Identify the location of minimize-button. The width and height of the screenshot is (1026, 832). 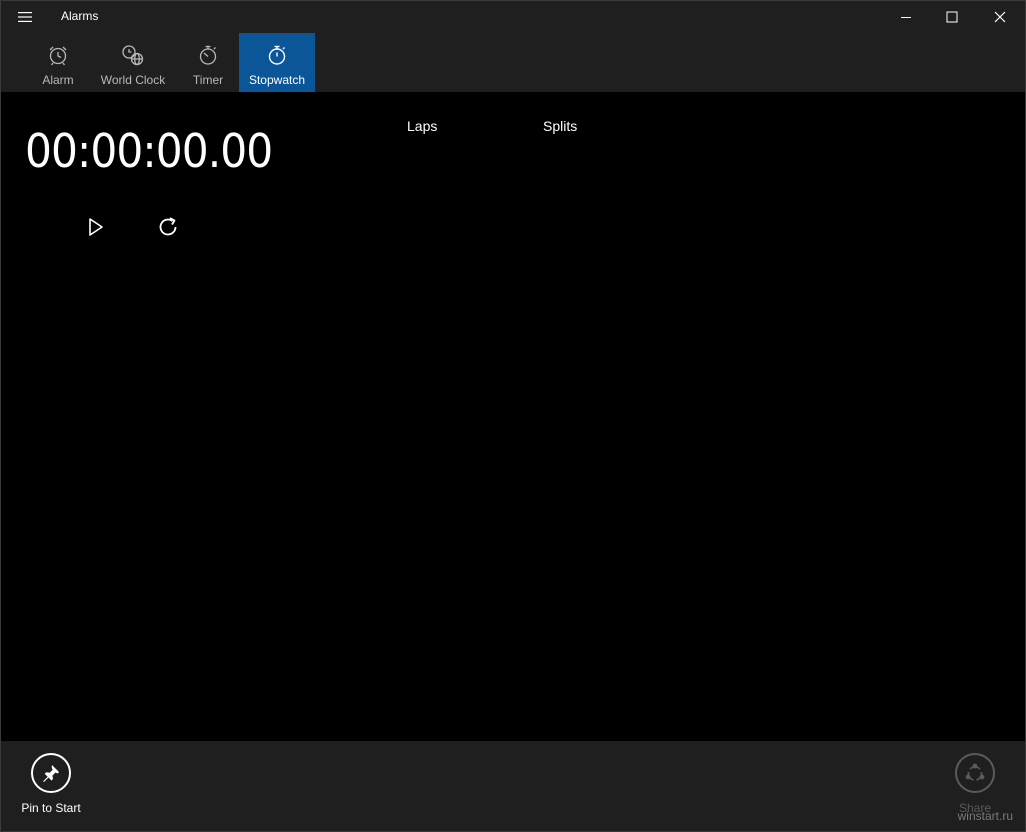
(906, 17).